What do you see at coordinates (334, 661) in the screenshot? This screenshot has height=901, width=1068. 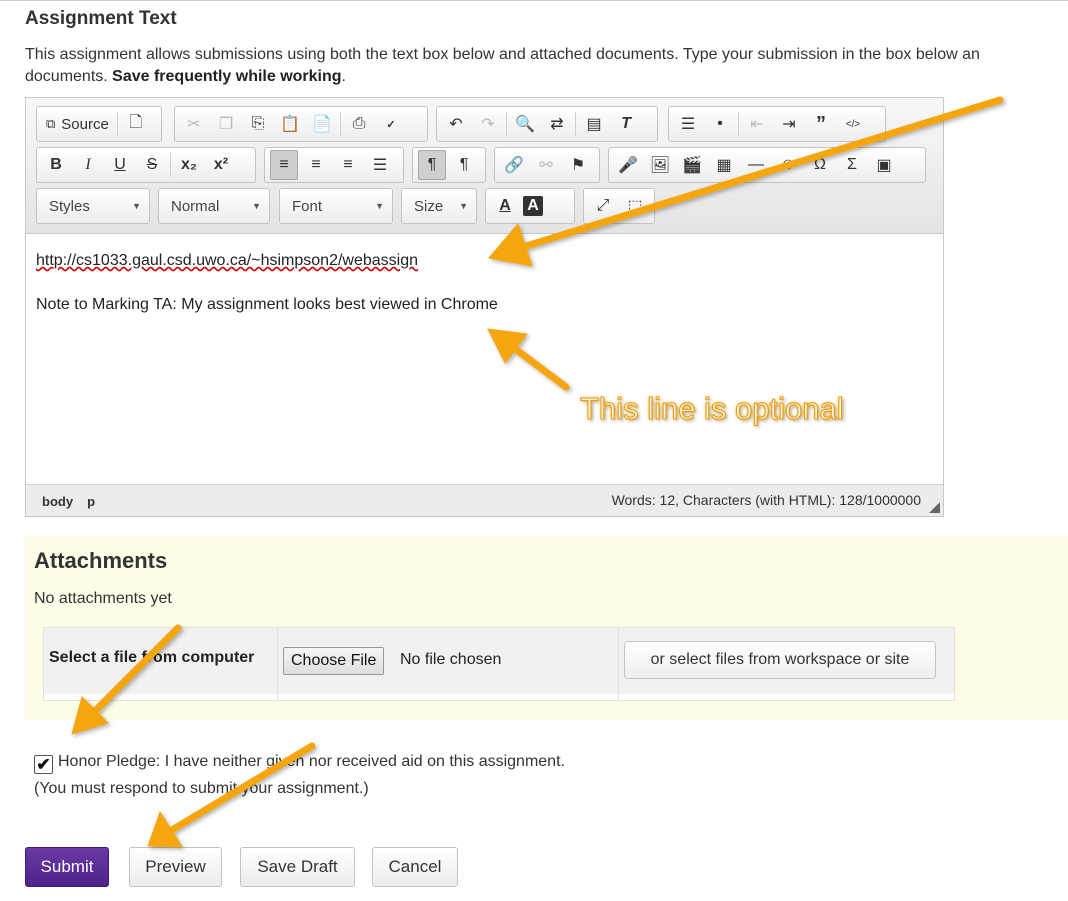 I see `choose-file-button: Choose File` at bounding box center [334, 661].